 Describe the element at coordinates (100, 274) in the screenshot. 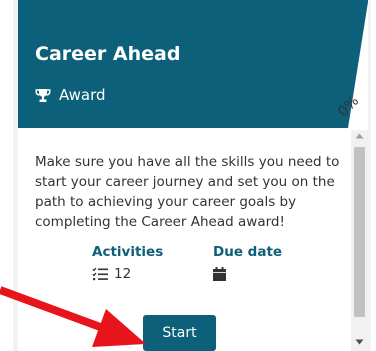

I see `checklist-icon` at that location.